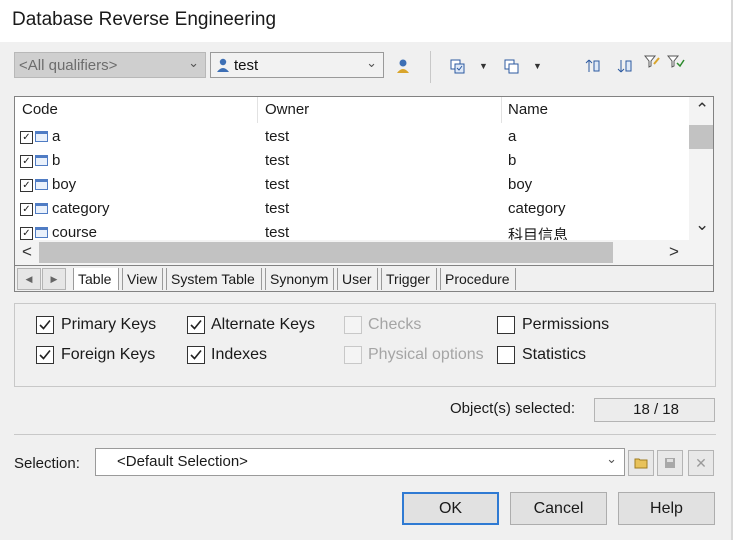 The height and width of the screenshot is (540, 733). I want to click on deselect-all-icon, so click(512, 67).